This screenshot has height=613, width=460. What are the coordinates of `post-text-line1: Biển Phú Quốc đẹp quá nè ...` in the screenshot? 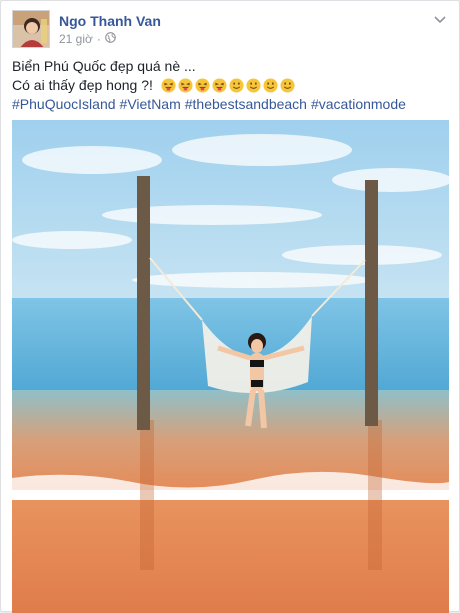 It's located at (104, 66).